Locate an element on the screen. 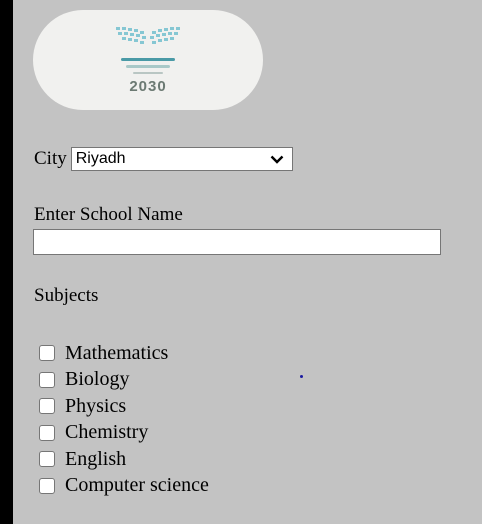 The height and width of the screenshot is (524, 482). logo-arabic-title is located at coordinates (148, 59).